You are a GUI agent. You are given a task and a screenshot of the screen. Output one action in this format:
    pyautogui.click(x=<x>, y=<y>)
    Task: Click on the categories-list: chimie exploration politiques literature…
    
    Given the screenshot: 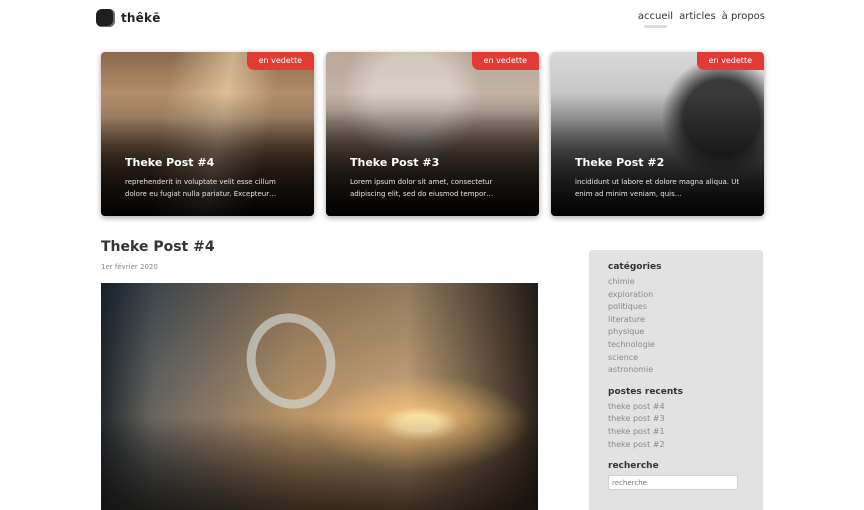 What is the action you would take?
    pyautogui.click(x=676, y=326)
    